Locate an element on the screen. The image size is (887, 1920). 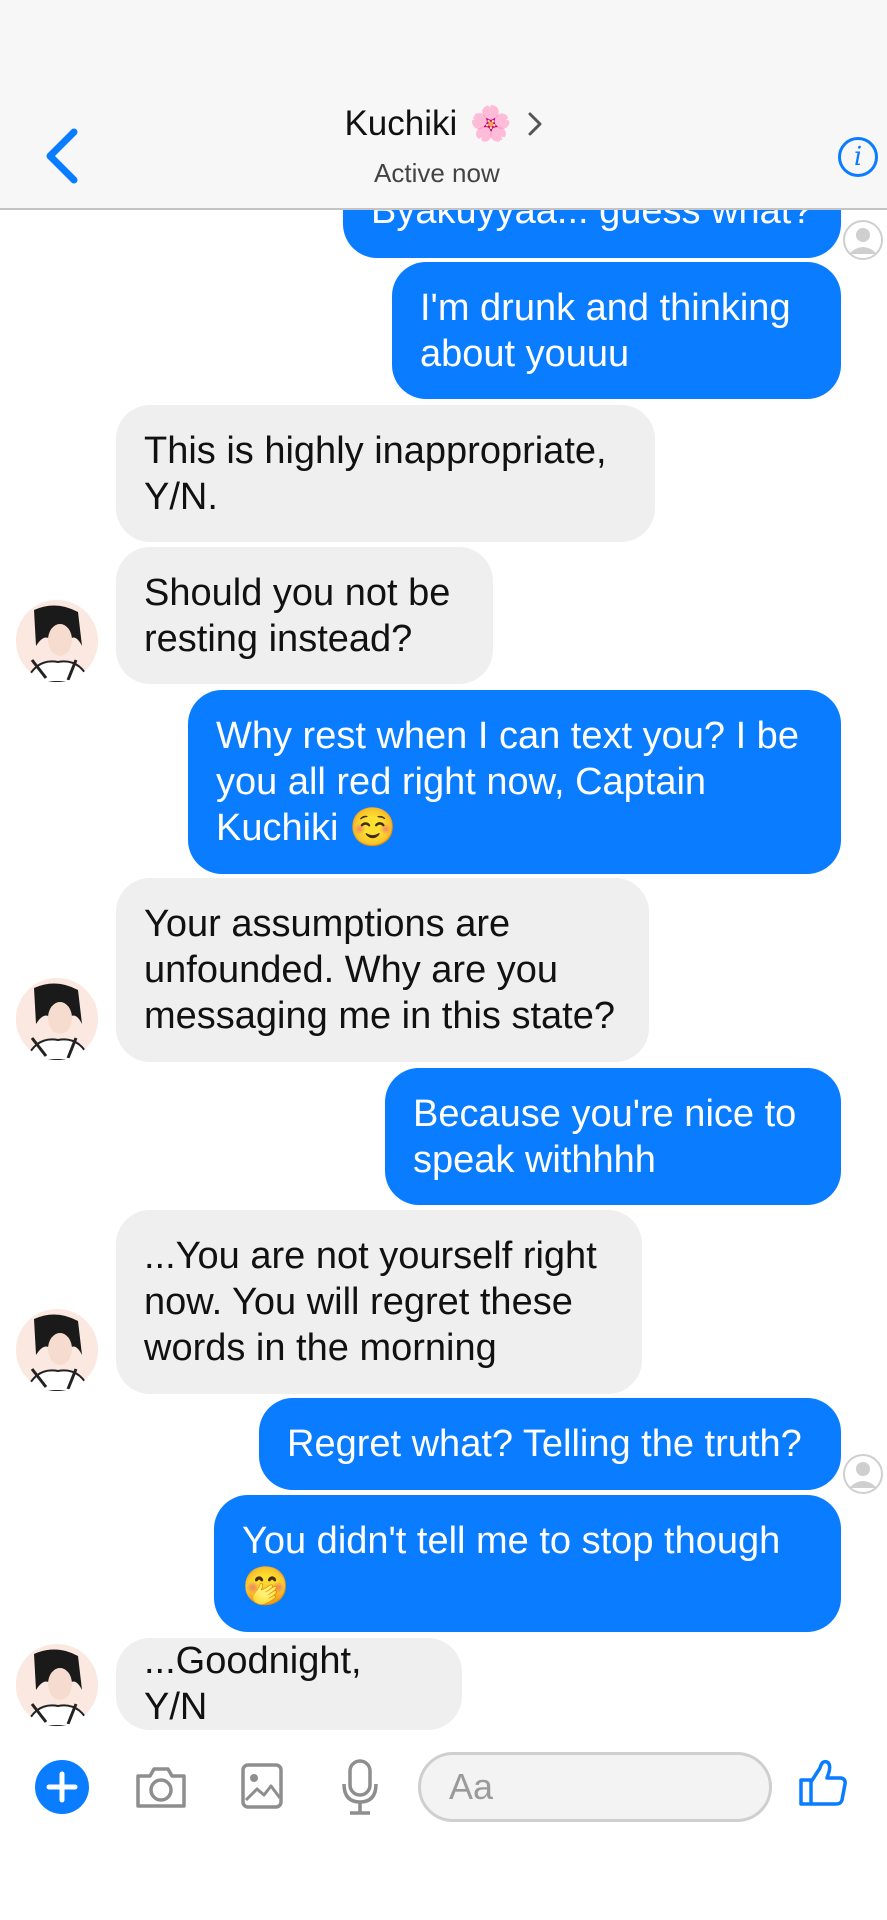
like-button is located at coordinates (823, 1785).